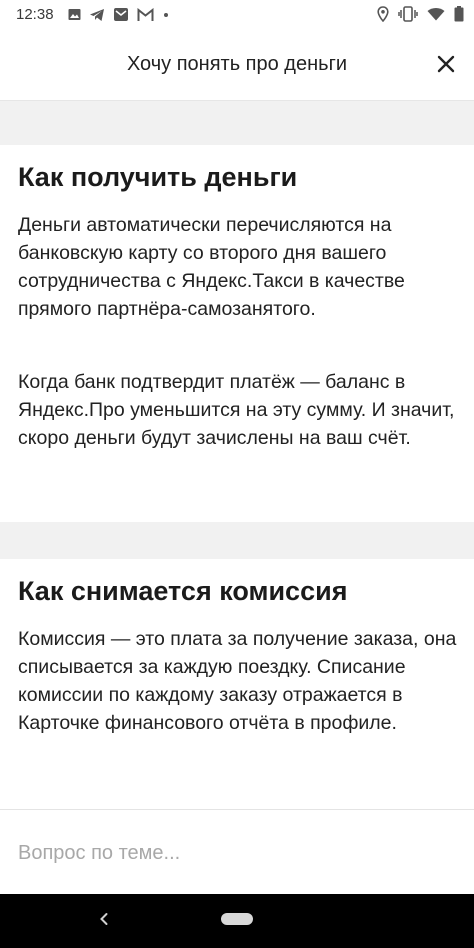 The height and width of the screenshot is (948, 474). I want to click on vibrate-icon, so click(408, 14).